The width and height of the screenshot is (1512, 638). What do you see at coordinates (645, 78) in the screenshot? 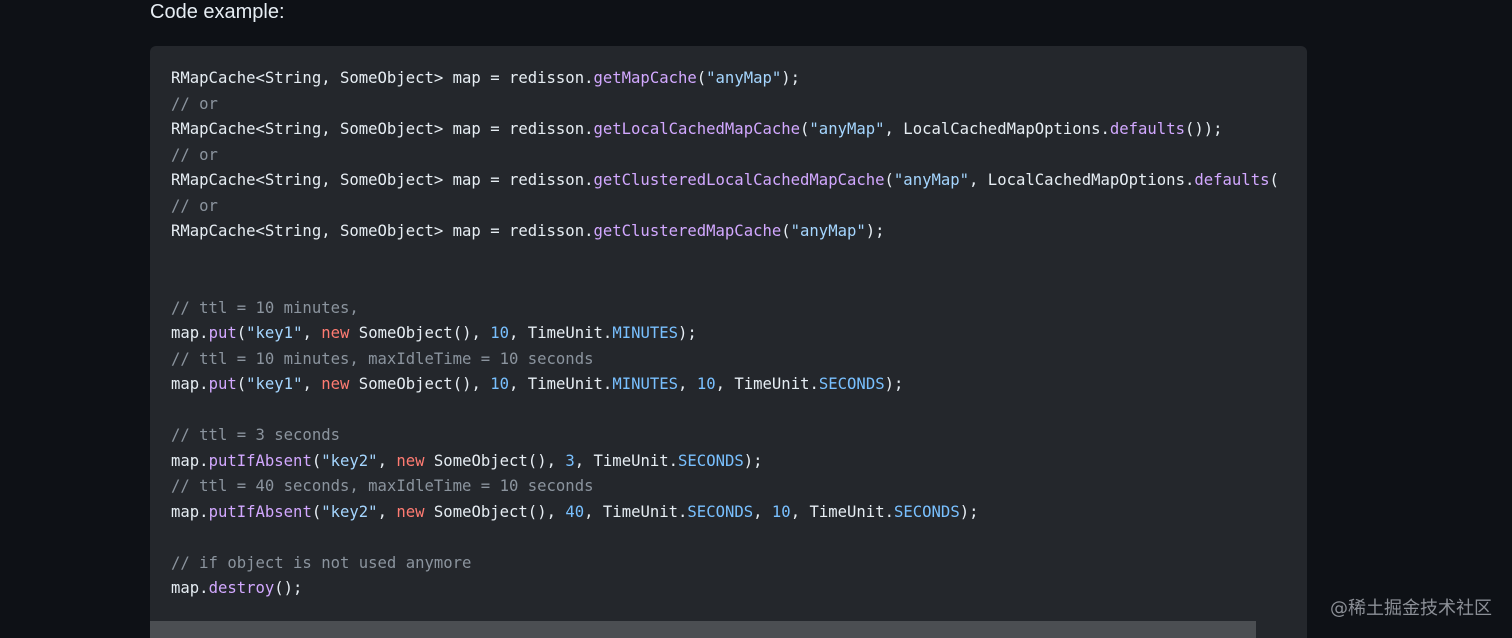
I see `code-token-method: getMapCache` at bounding box center [645, 78].